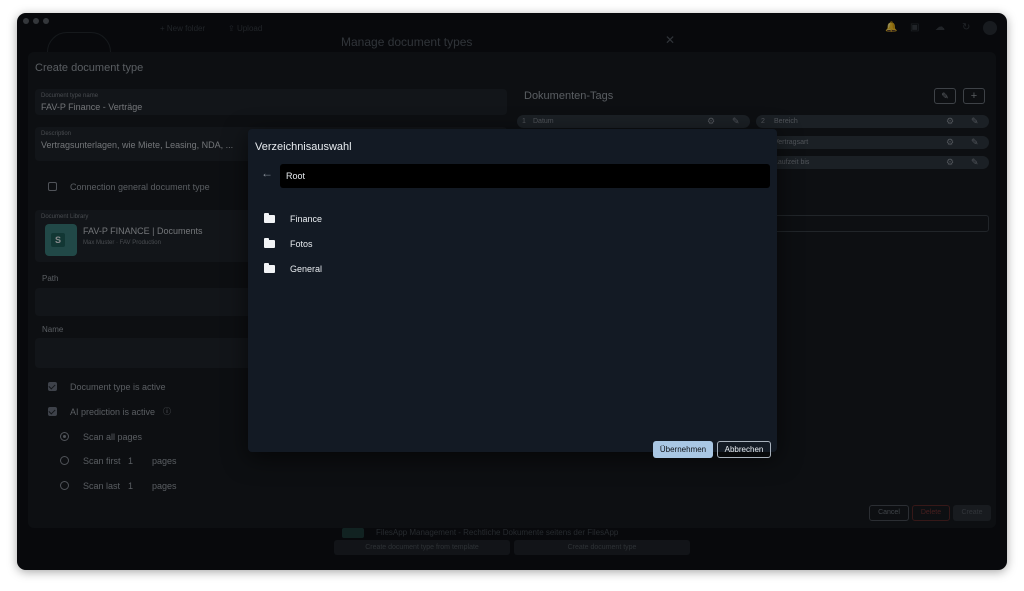 The width and height of the screenshot is (1024, 591). I want to click on apply-button: Übernehmen, so click(683, 449).